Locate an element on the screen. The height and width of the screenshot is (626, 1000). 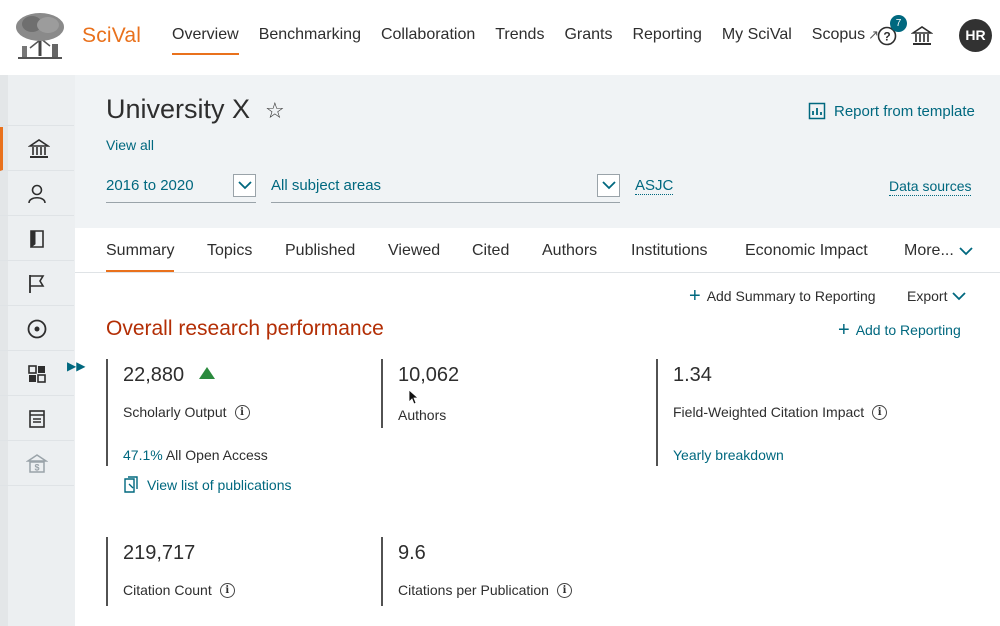
page-title: University X is located at coordinates (178, 109).